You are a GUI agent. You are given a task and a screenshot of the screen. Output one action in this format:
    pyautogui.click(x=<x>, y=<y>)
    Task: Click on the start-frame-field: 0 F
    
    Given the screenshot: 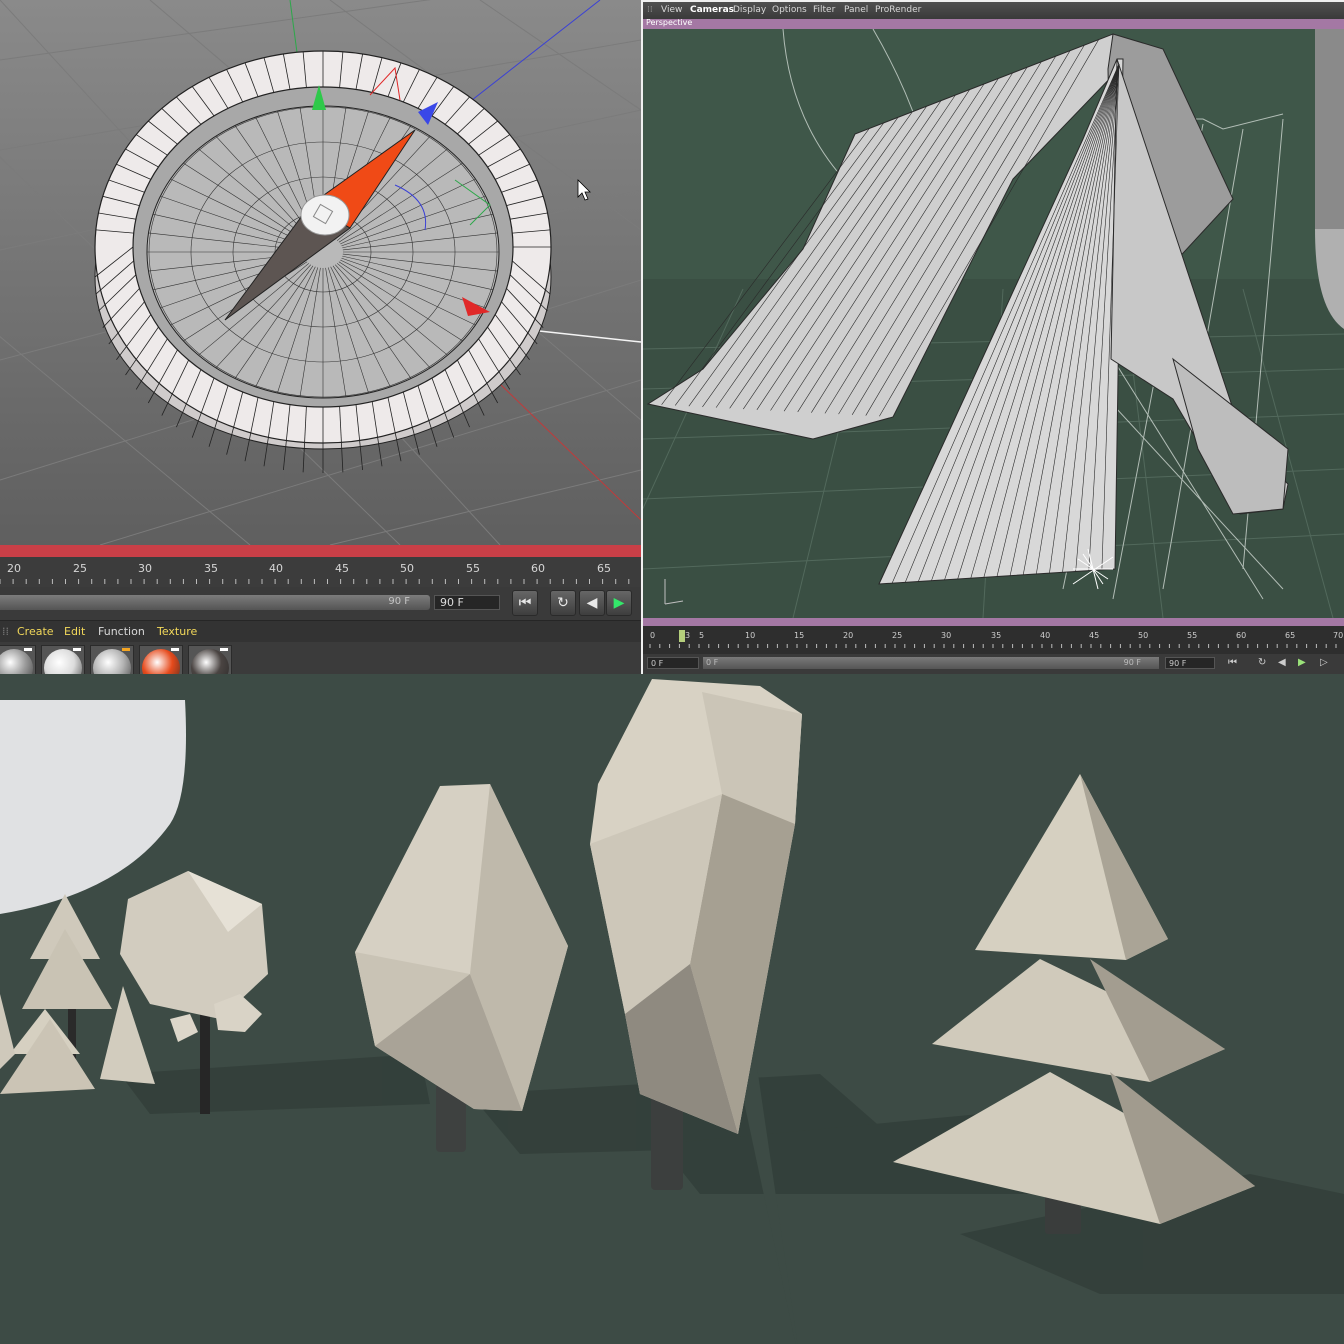 What is the action you would take?
    pyautogui.click(x=673, y=663)
    